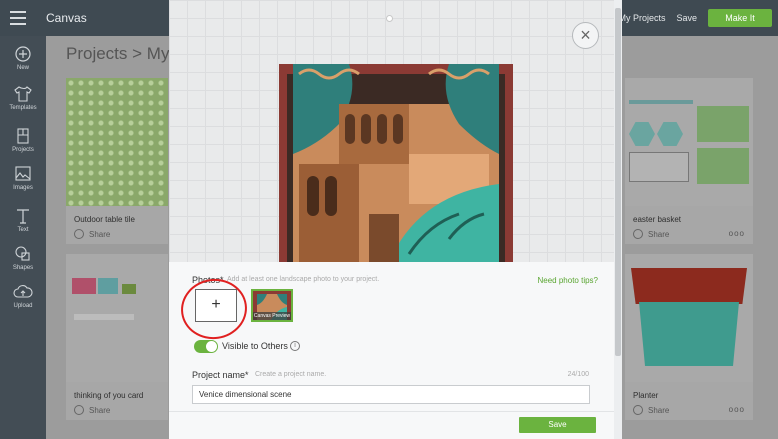 This screenshot has width=778, height=439. Describe the element at coordinates (23, 150) in the screenshot. I see `nav-label-projects: Projects` at that location.